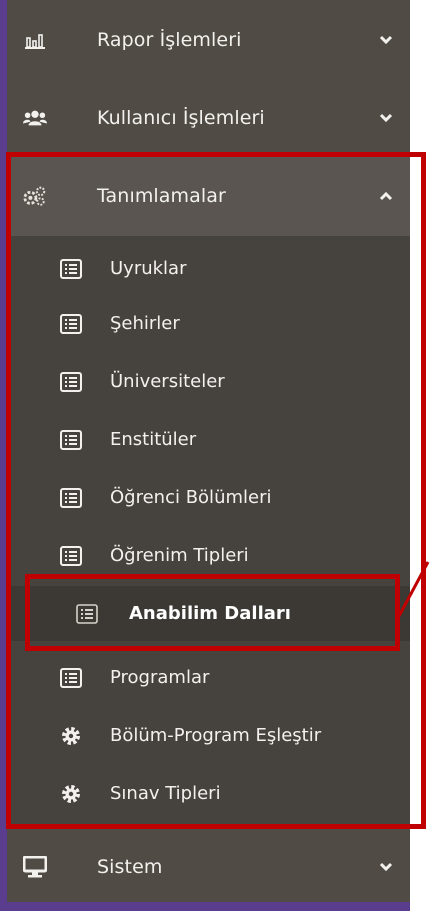  I want to click on submenu-item-universiteler: Üniversiteler, so click(208, 381).